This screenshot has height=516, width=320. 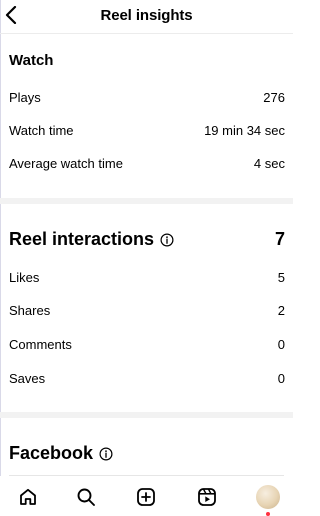 I want to click on stat-row-comments: Comments 0, so click(x=147, y=344).